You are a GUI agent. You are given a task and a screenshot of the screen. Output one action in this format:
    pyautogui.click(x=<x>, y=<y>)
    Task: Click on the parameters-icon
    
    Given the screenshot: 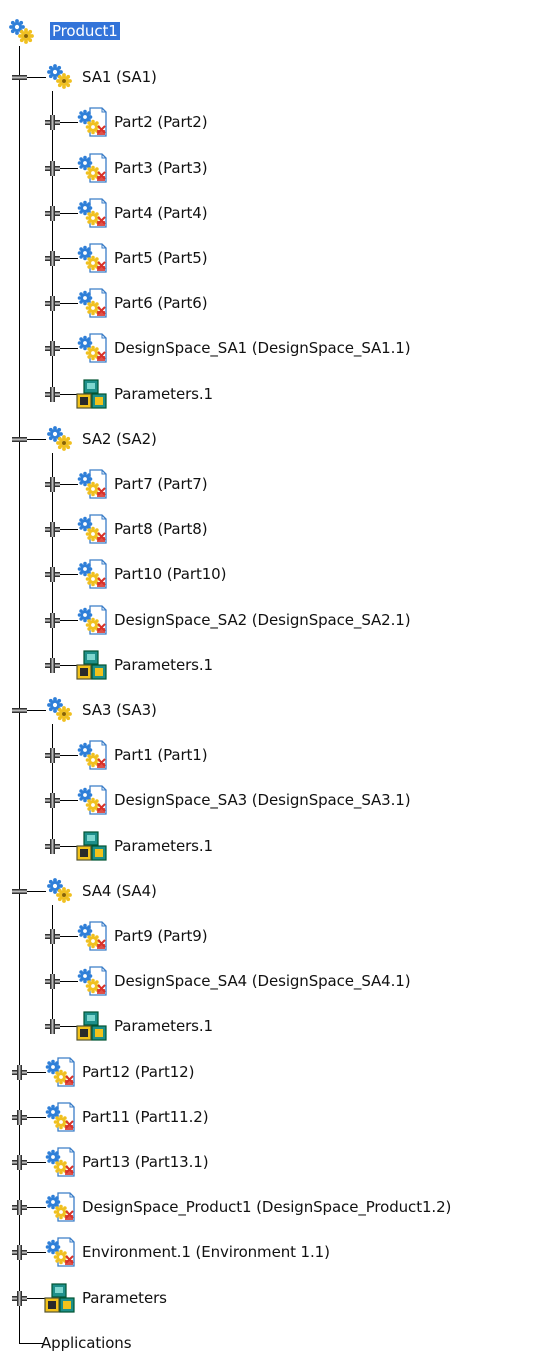 What is the action you would take?
    pyautogui.click(x=60, y=1298)
    